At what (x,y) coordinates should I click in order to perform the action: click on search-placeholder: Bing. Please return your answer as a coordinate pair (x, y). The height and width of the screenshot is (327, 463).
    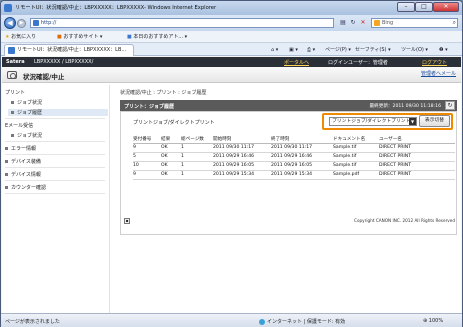
    Looking at the image, I should click on (388, 23).